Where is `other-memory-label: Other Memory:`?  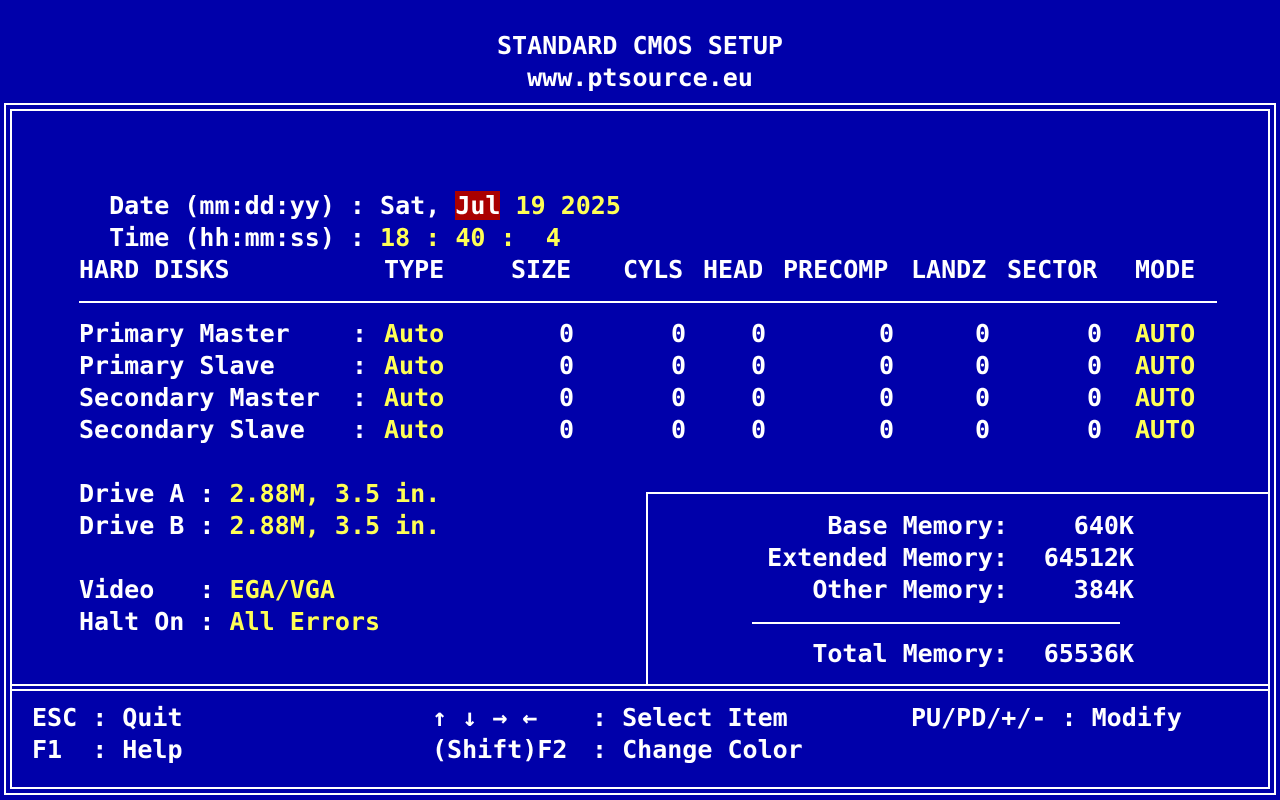
other-memory-label: Other Memory: is located at coordinates (910, 589).